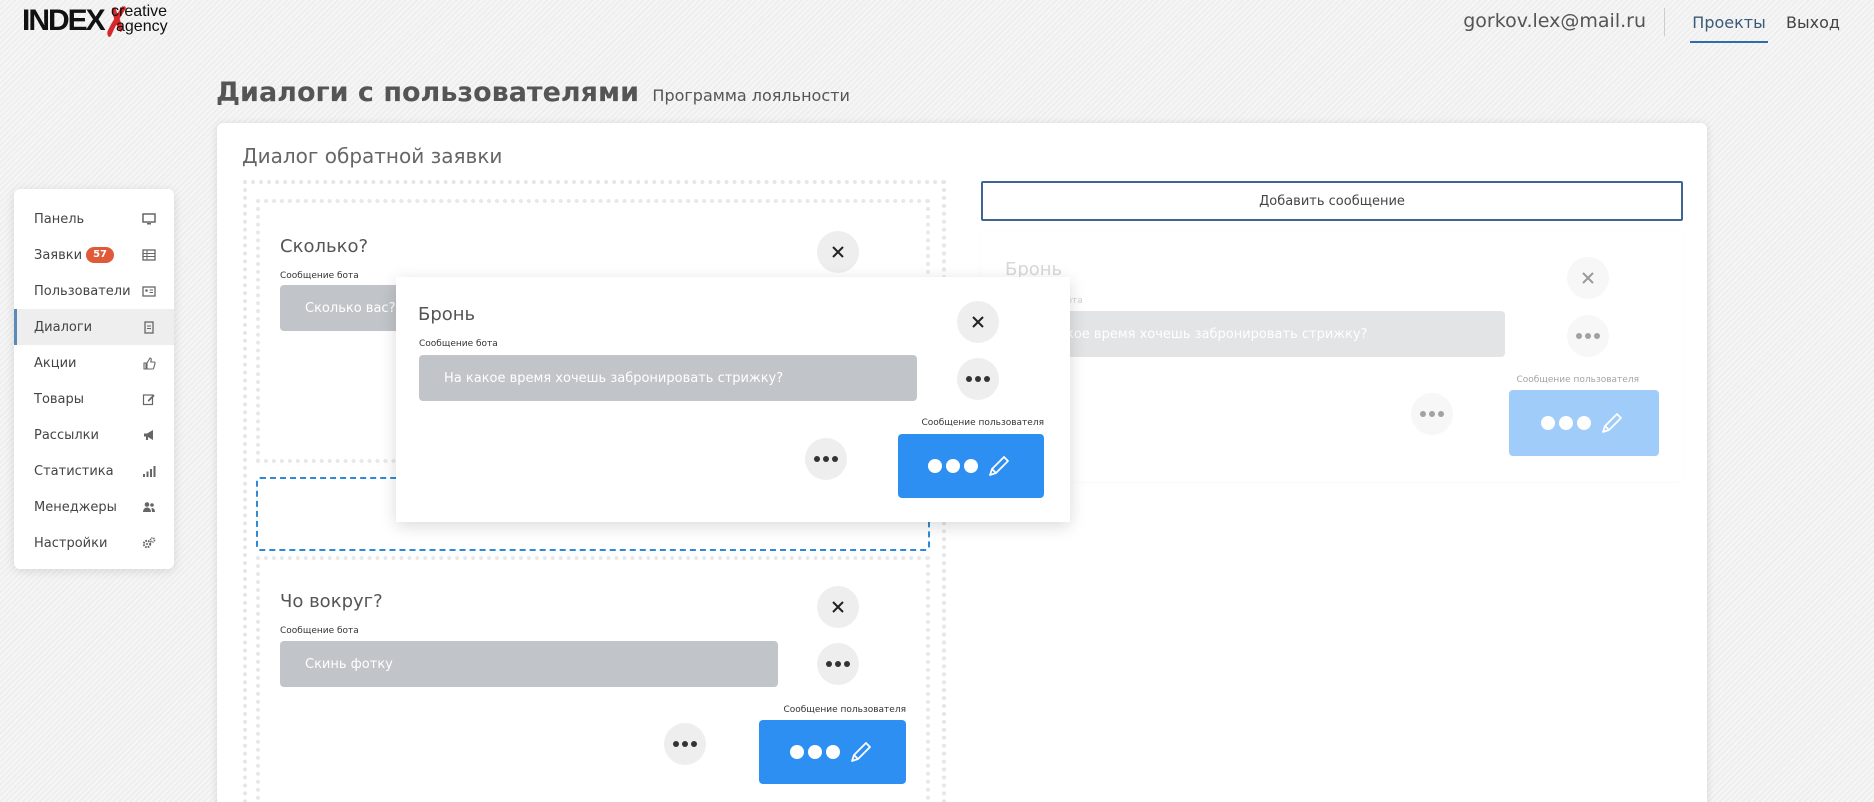 Image resolution: width=1874 pixels, height=802 pixels. I want to click on sidebar-item-users: Пользователи, so click(94, 291).